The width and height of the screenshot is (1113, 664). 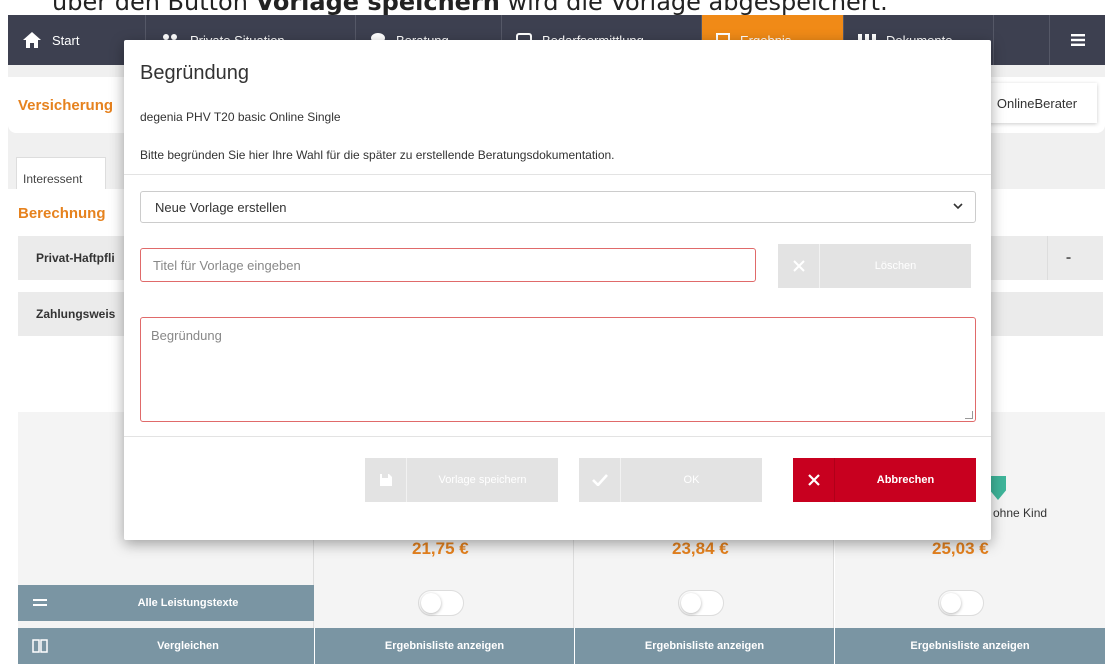 I want to click on cancel-button: Abbrechen, so click(x=884, y=480).